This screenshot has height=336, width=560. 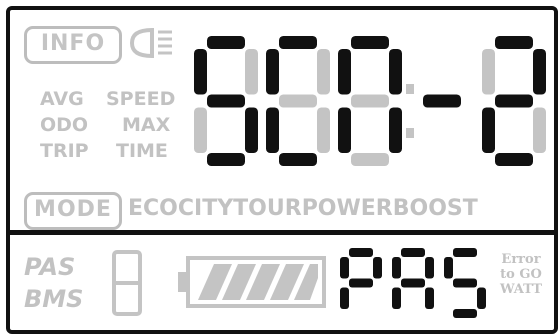 What do you see at coordinates (153, 208) in the screenshot?
I see `mode-option-eco: ECO` at bounding box center [153, 208].